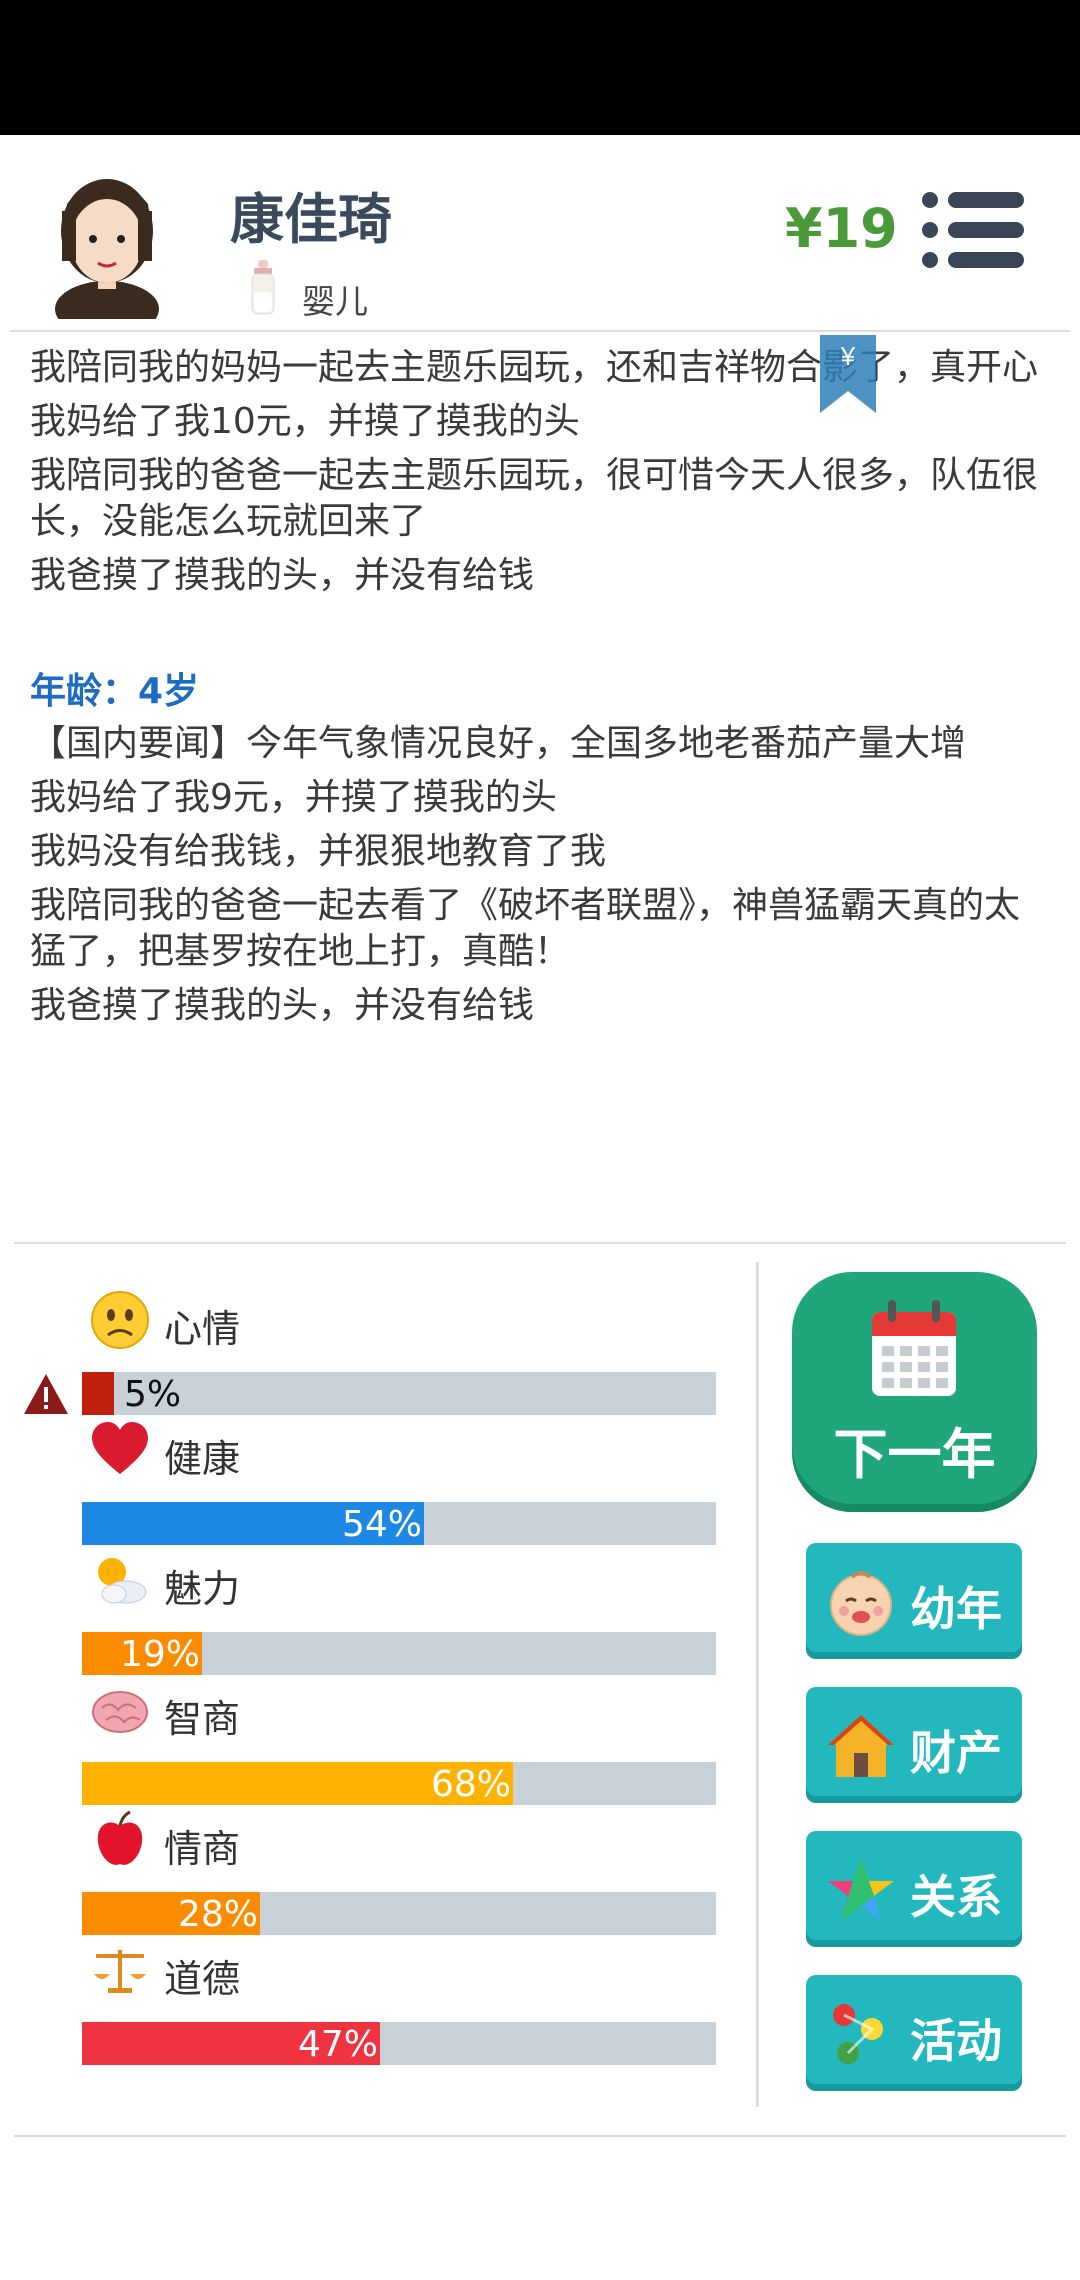 The width and height of the screenshot is (1080, 2280). Describe the element at coordinates (120, 1837) in the screenshot. I see `apple-icon` at that location.